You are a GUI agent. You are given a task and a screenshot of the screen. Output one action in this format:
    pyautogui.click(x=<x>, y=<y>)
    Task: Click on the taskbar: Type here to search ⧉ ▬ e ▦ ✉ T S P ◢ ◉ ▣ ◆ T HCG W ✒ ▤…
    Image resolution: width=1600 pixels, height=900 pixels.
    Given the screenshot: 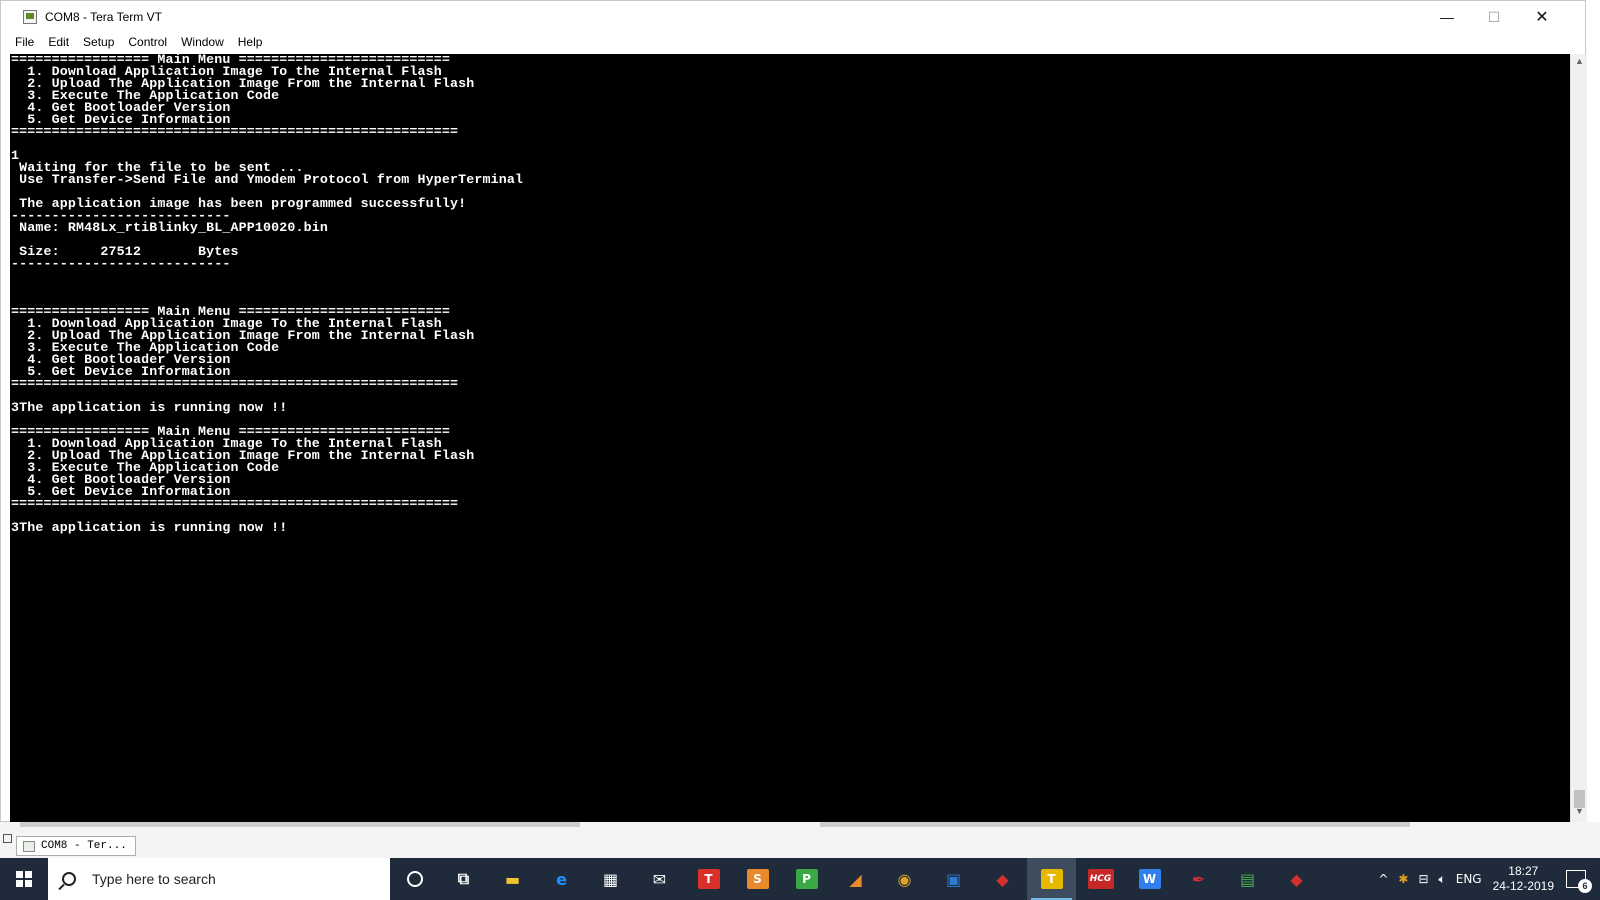 What is the action you would take?
    pyautogui.click(x=800, y=879)
    